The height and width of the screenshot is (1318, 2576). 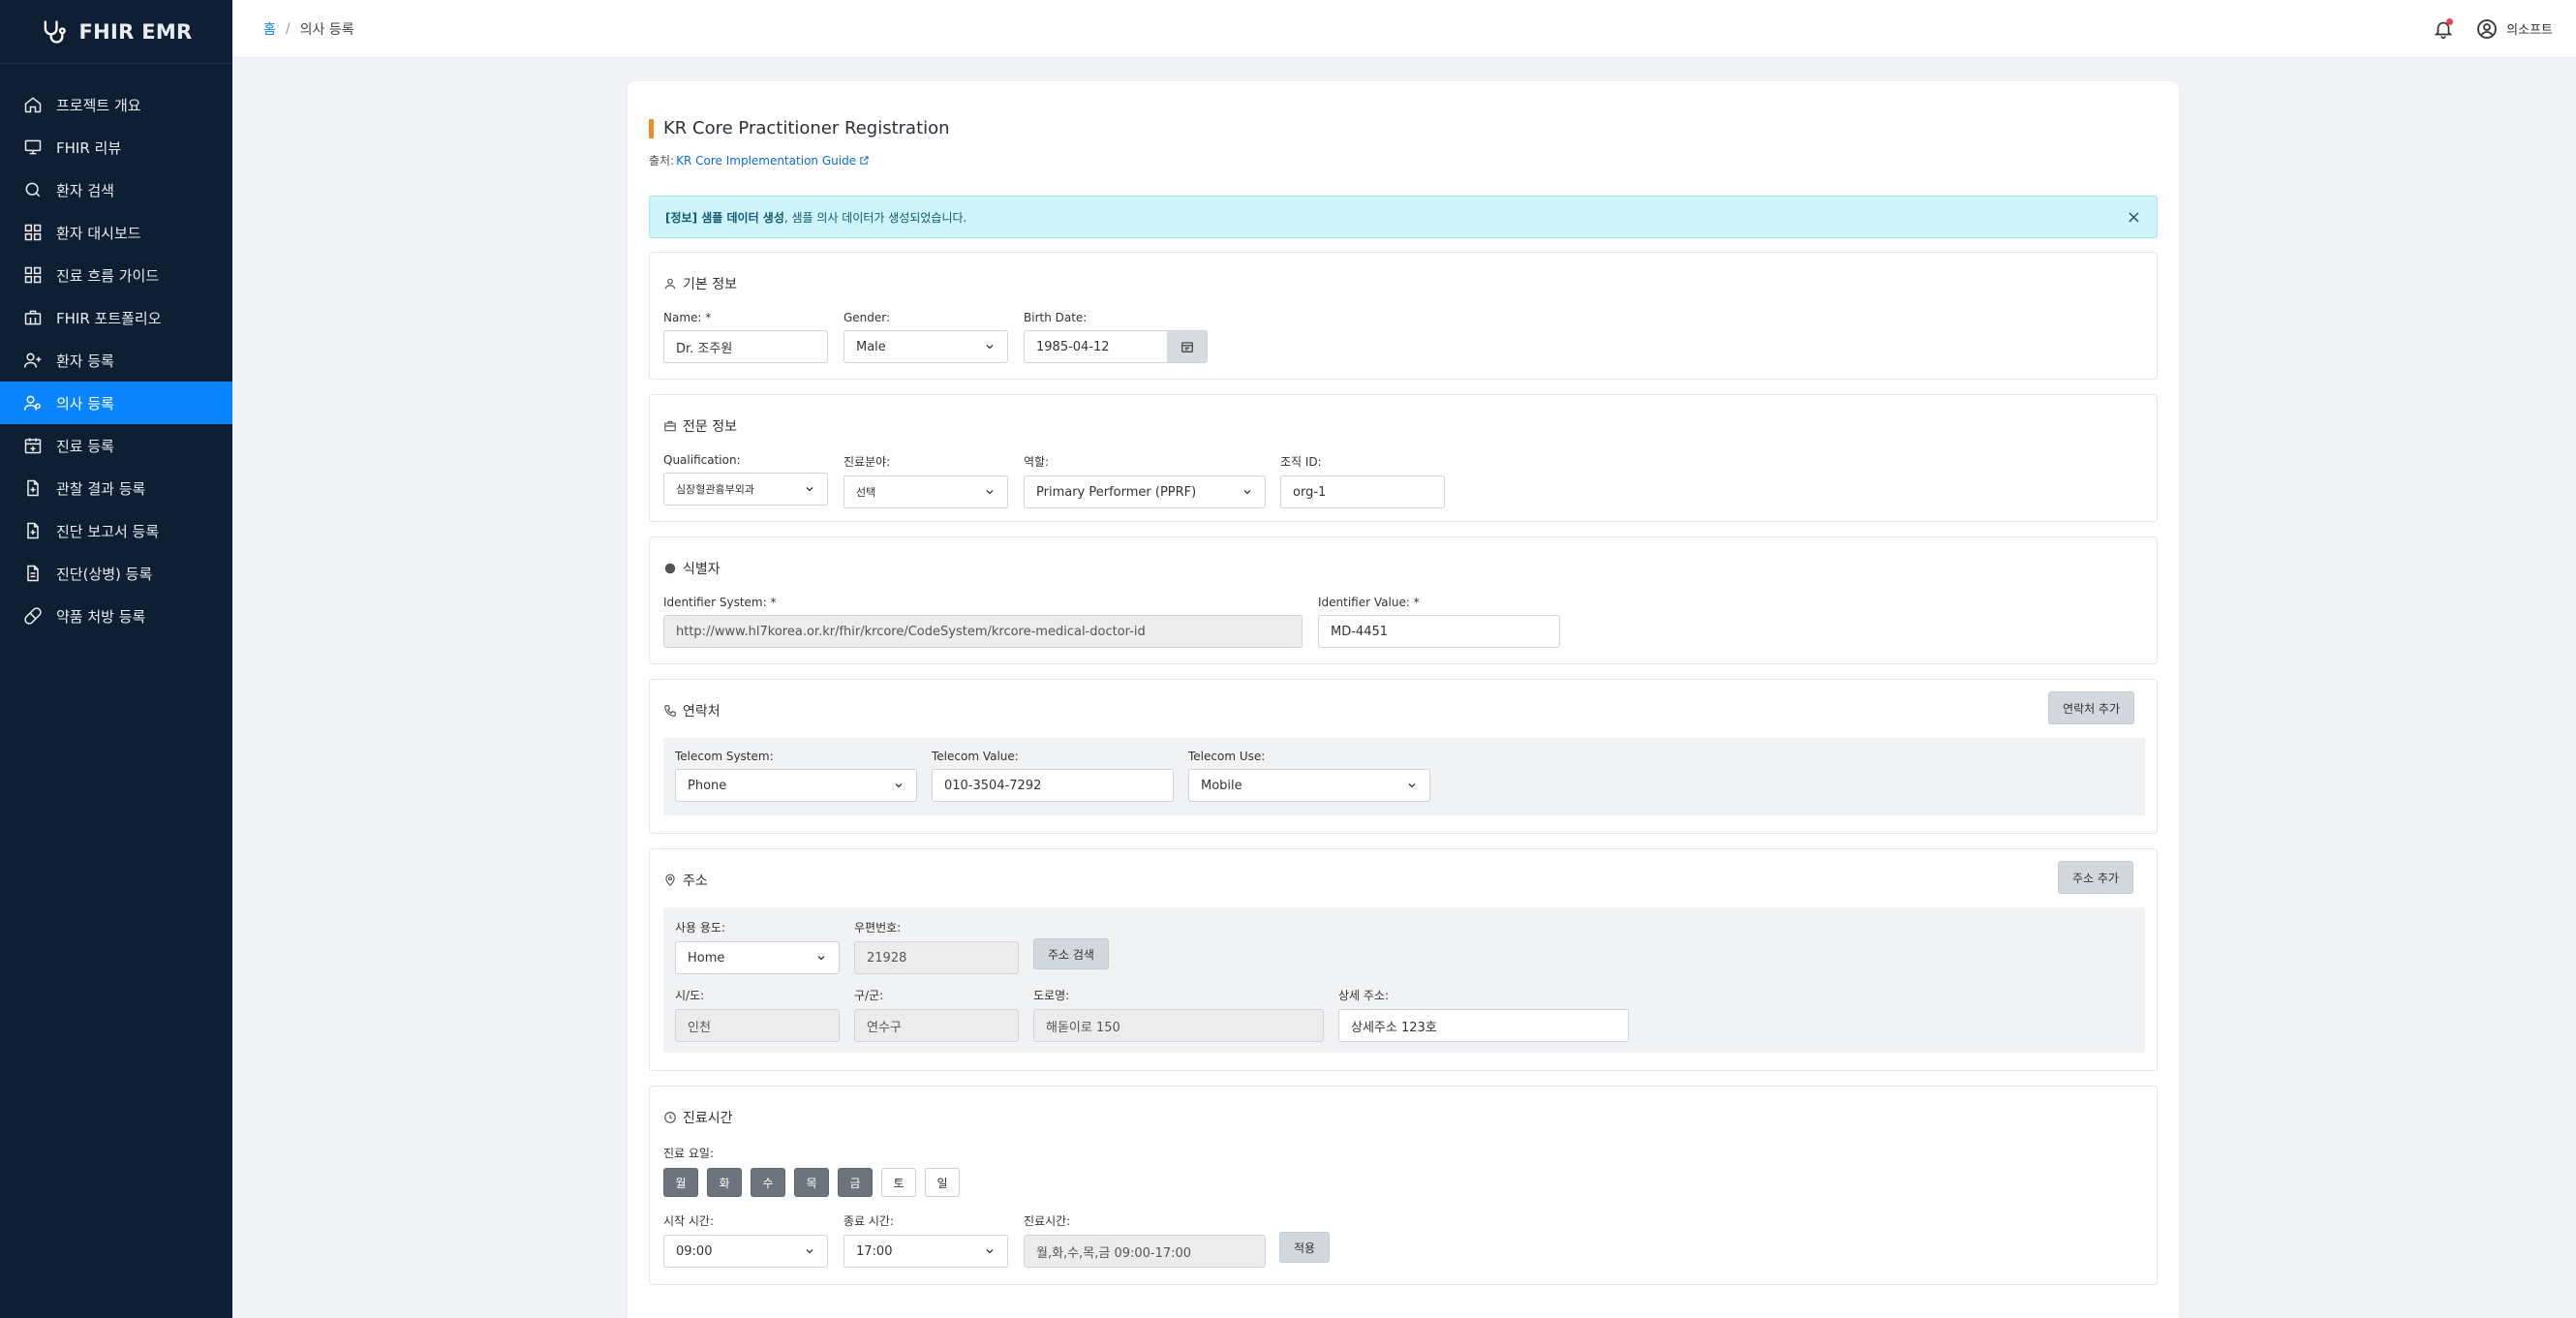 I want to click on external-link-icon, so click(x=864, y=160).